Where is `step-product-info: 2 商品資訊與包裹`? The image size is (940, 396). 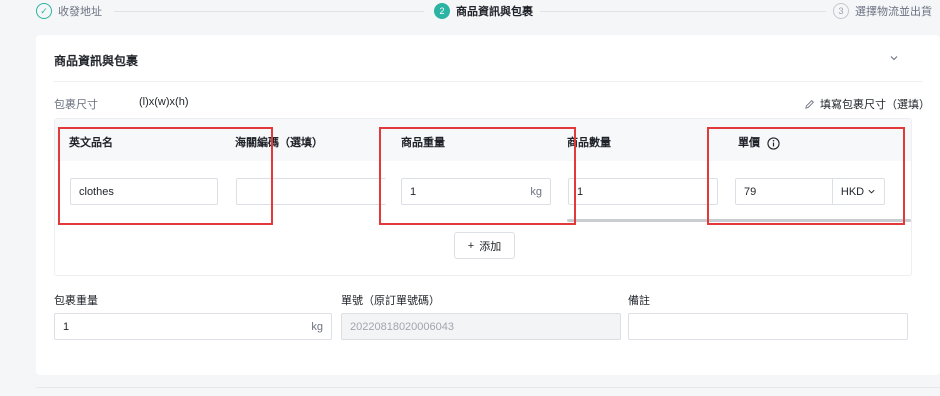
step-product-info: 2 商品資訊與包裹 is located at coordinates (483, 11).